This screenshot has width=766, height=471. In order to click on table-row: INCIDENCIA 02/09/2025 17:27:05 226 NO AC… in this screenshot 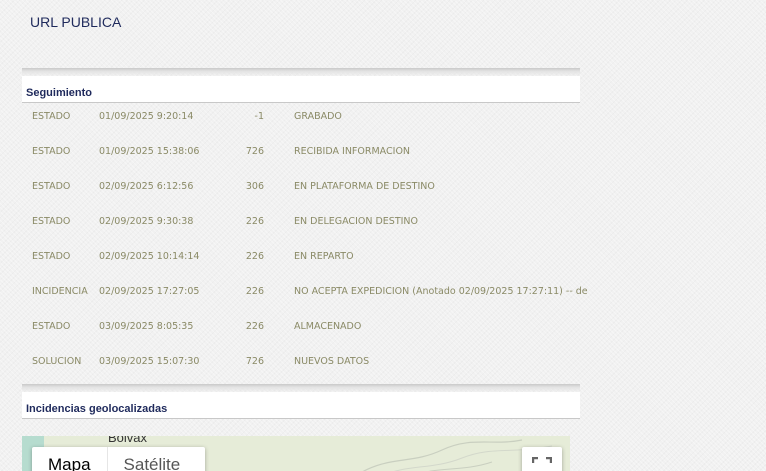, I will do `click(312, 296)`.